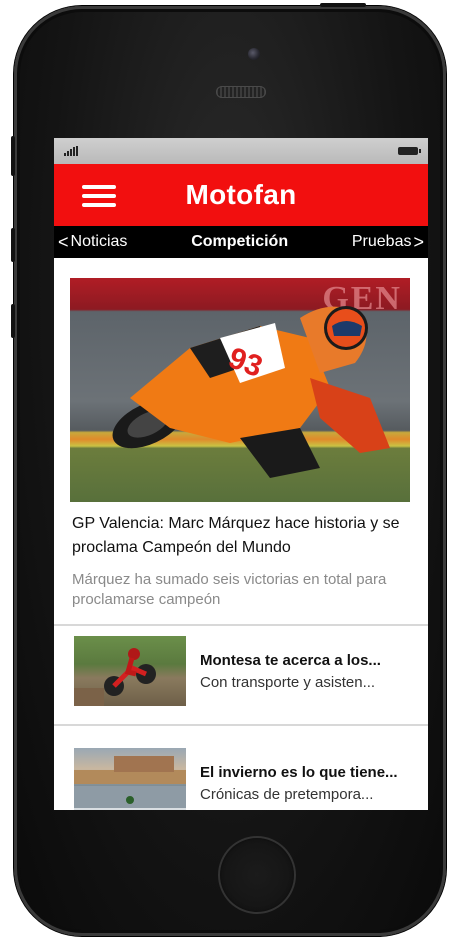 The width and height of the screenshot is (460, 942). Describe the element at coordinates (241, 92) in the screenshot. I see `earpiece-speaker` at that location.